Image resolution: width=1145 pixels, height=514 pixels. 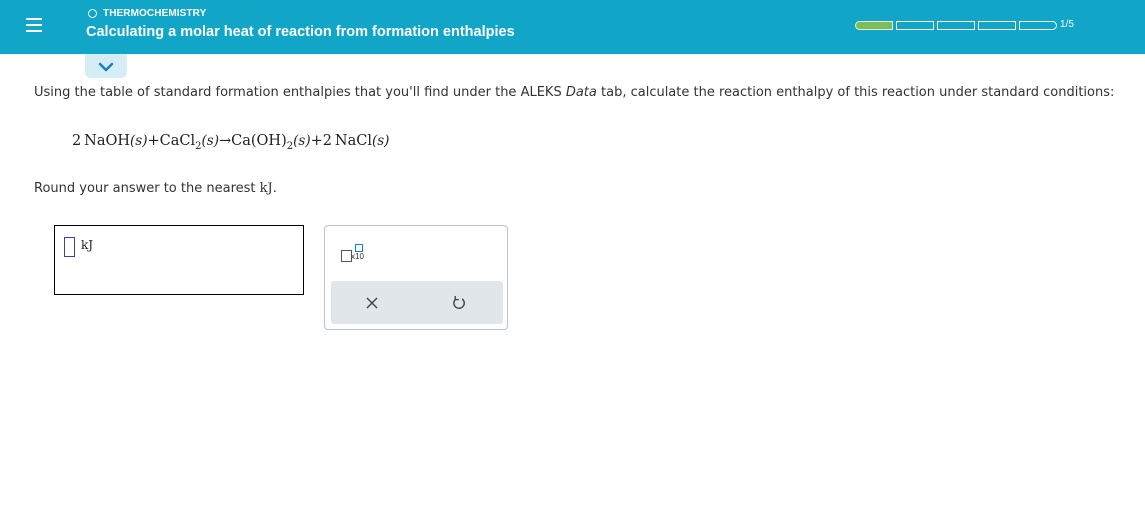 What do you see at coordinates (69, 247) in the screenshot?
I see `answer-input` at bounding box center [69, 247].